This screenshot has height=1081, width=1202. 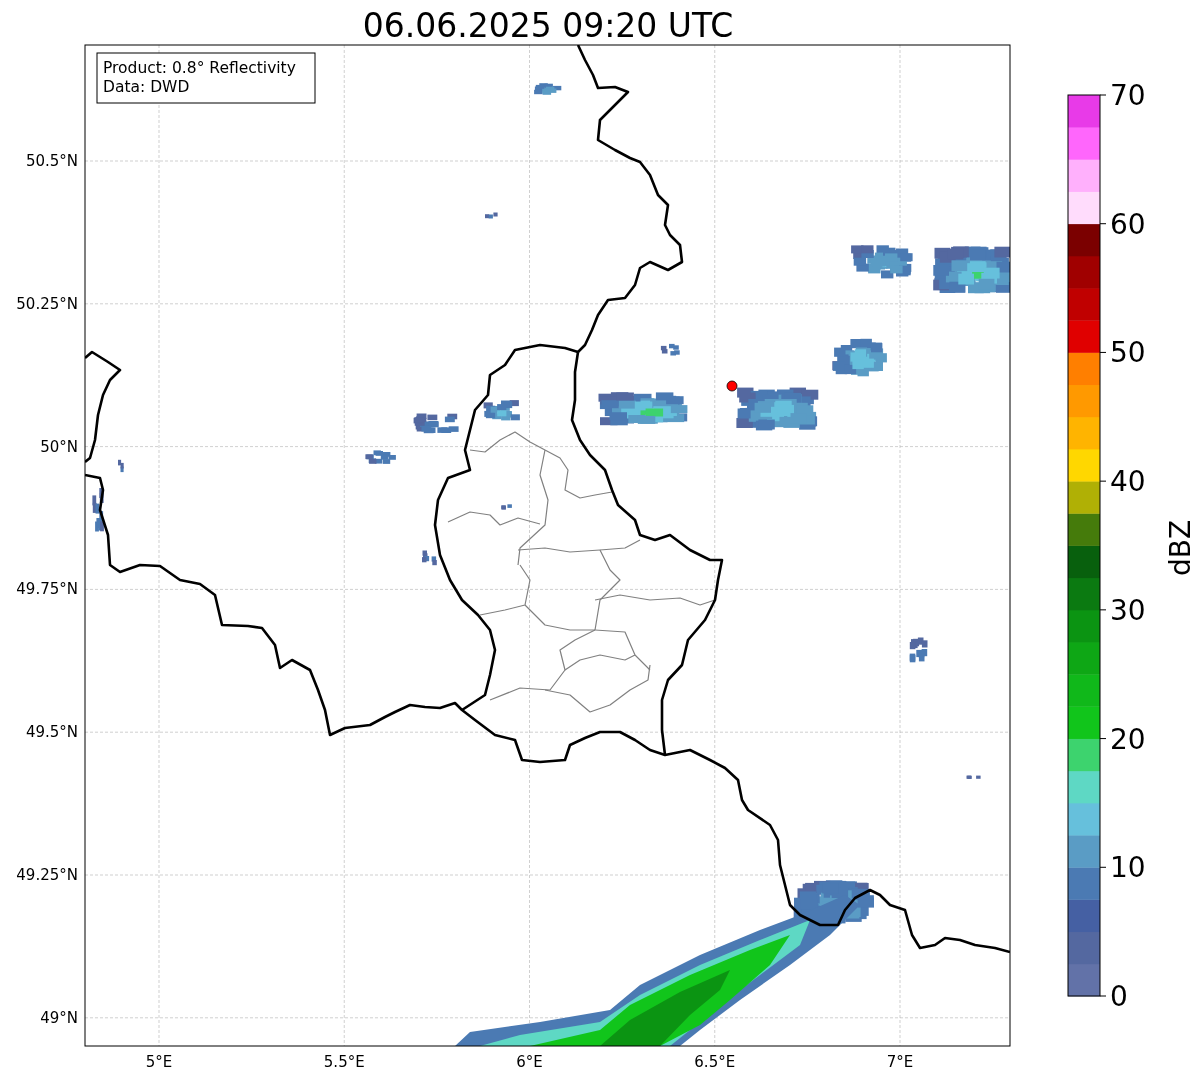 What do you see at coordinates (344, 1062) in the screenshot?
I see `longitude-label: 5.5°E` at bounding box center [344, 1062].